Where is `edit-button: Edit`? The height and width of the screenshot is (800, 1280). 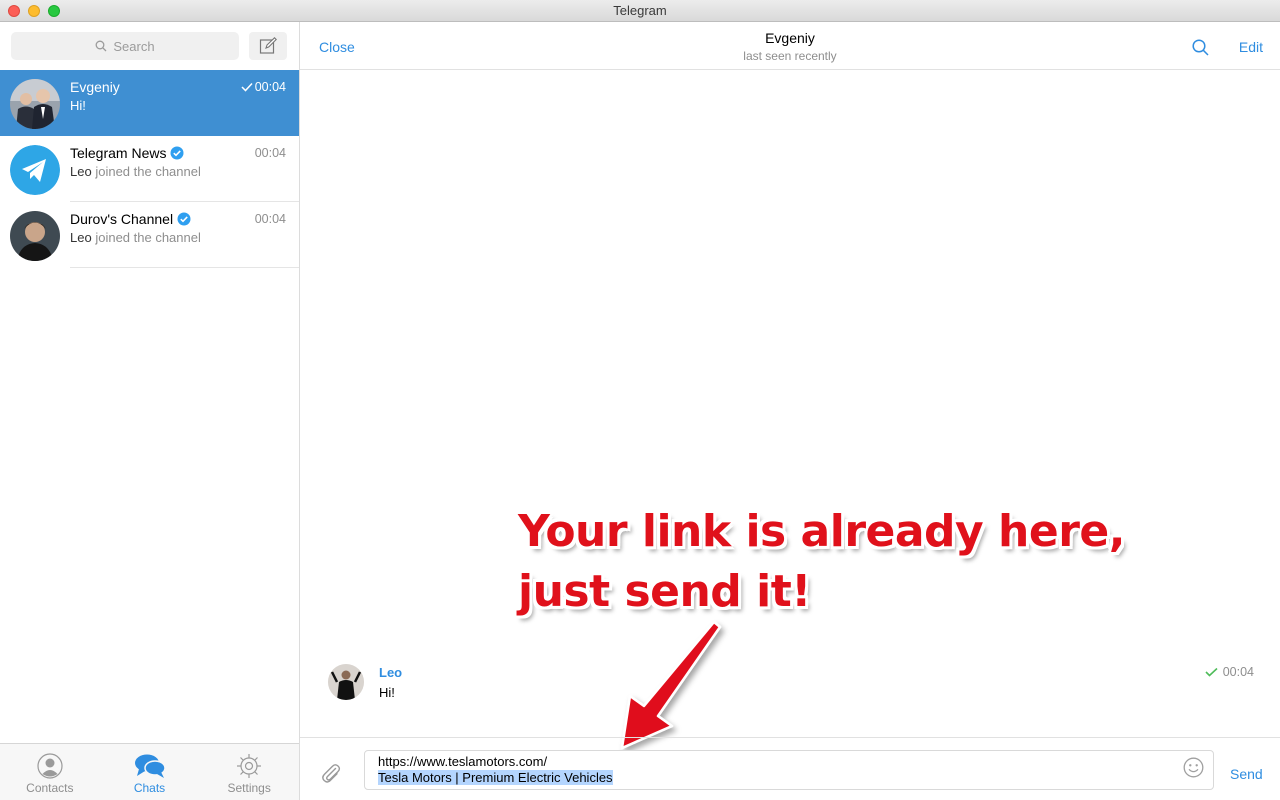 edit-button: Edit is located at coordinates (1251, 47).